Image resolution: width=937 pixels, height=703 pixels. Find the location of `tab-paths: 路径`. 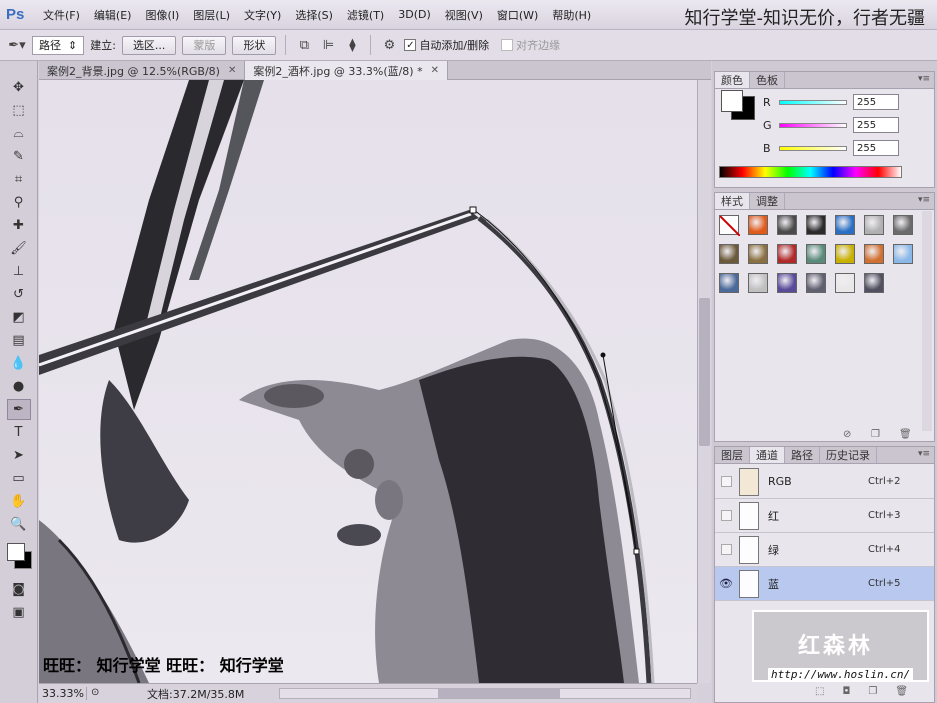

tab-paths: 路径 is located at coordinates (802, 455).